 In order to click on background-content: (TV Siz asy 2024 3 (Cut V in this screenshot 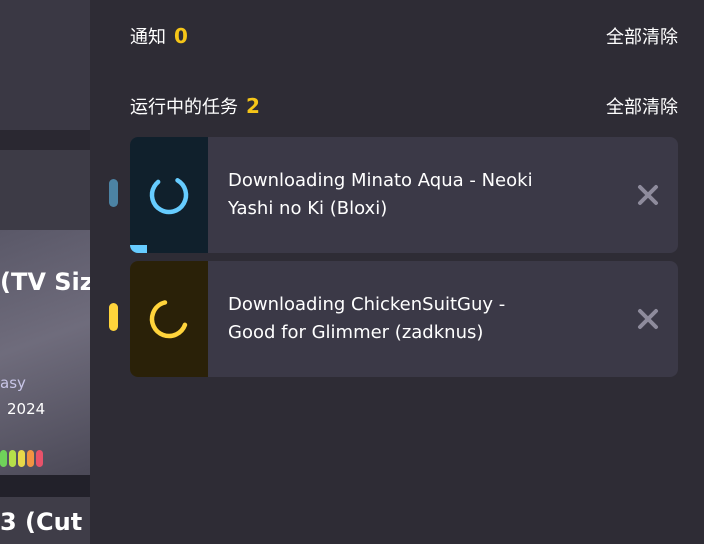, I will do `click(45, 272)`.